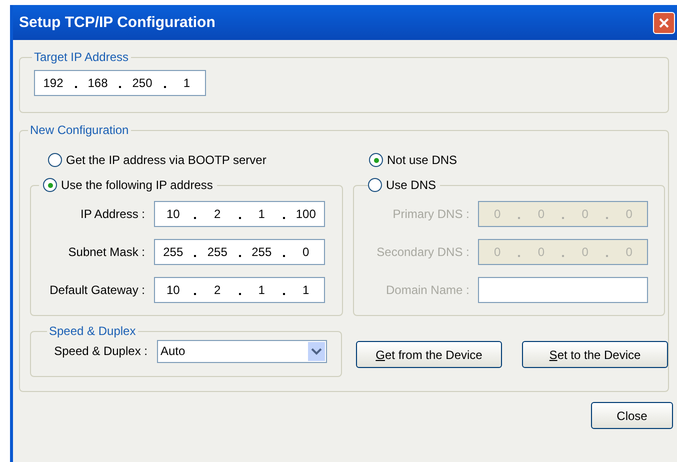 The height and width of the screenshot is (462, 677). I want to click on field-label: Domain Name :, so click(427, 290).